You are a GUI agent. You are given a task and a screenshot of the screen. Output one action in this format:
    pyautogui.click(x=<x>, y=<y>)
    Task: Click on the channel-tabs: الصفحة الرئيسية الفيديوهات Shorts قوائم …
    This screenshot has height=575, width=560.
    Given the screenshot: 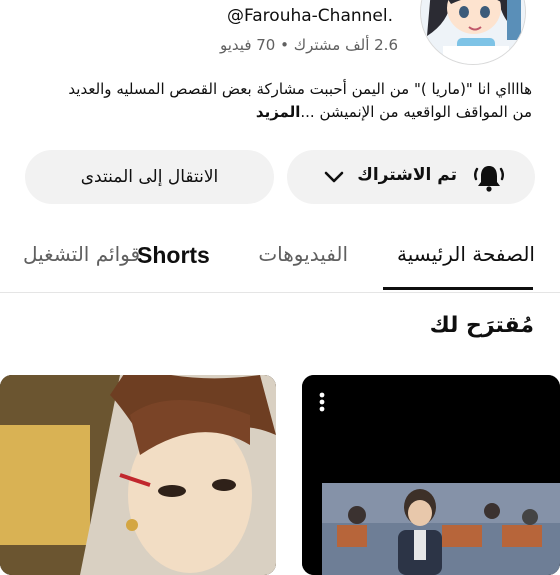 What is the action you would take?
    pyautogui.click(x=280, y=261)
    